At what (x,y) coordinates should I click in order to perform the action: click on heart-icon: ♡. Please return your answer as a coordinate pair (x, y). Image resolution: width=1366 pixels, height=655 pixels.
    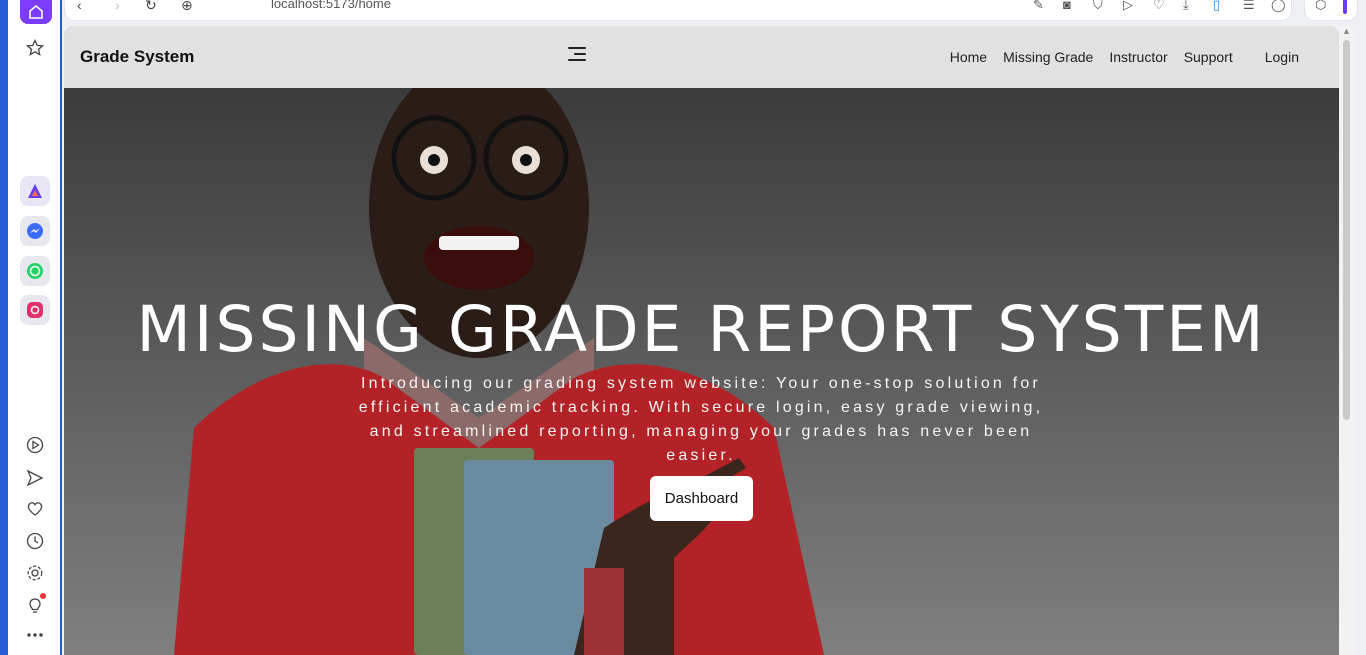
    Looking at the image, I should click on (1159, 6).